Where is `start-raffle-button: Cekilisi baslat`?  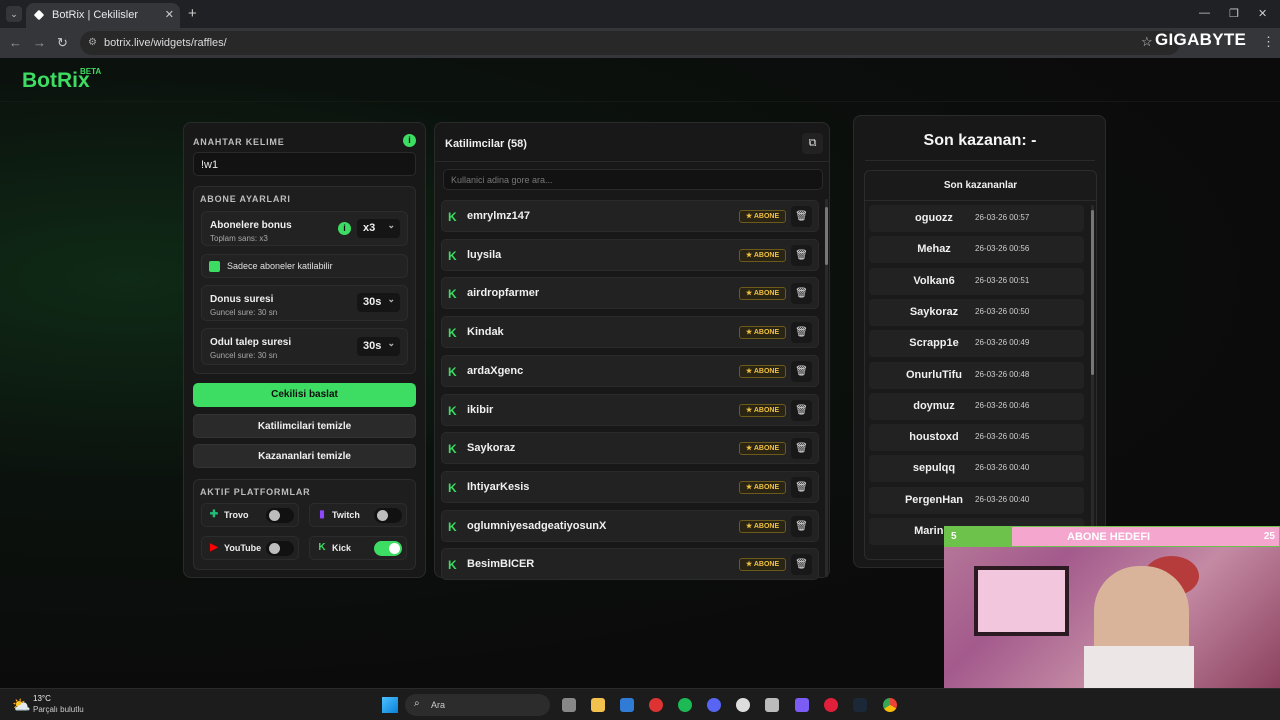 start-raffle-button: Cekilisi baslat is located at coordinates (304, 395).